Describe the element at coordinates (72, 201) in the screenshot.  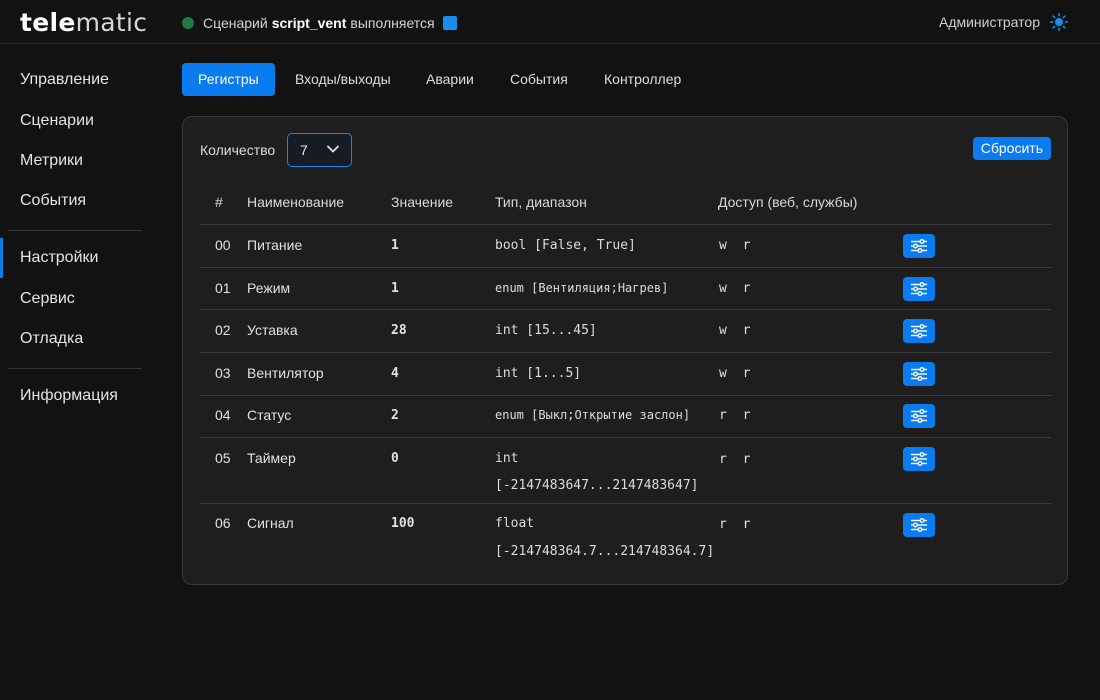
I see `sidebar-item-events: События` at that location.